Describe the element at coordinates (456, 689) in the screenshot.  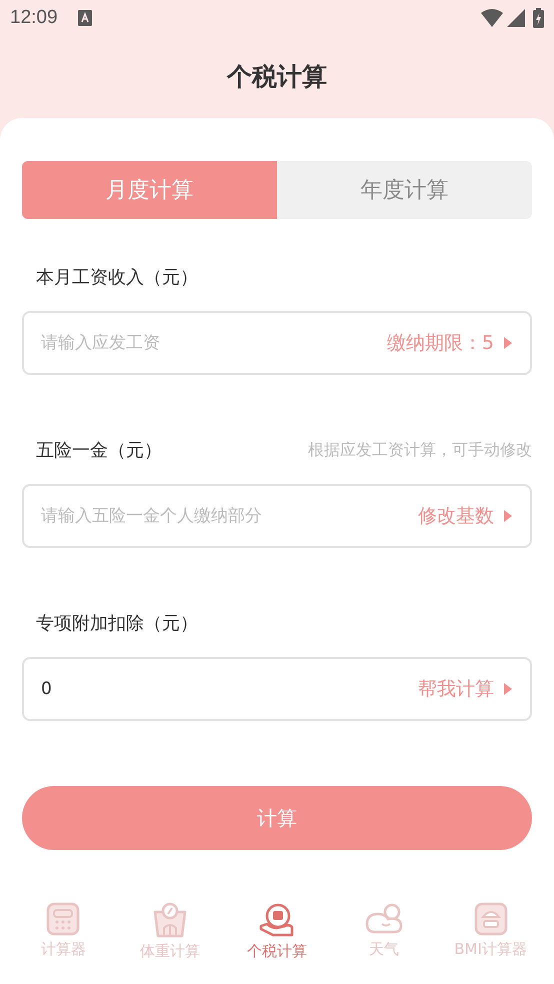
I see `field-action-link: 帮我计算` at that location.